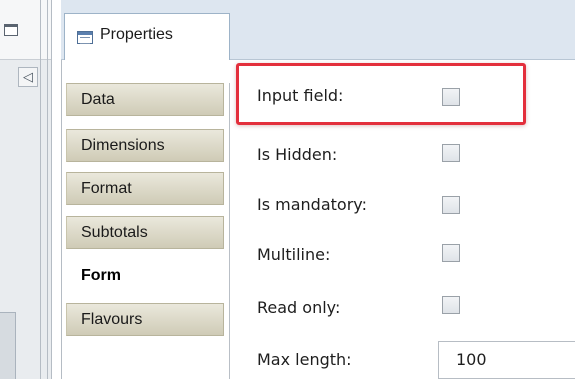 Image resolution: width=575 pixels, height=379 pixels. Describe the element at coordinates (11, 30) in the screenshot. I see `restore-window-icon` at that location.